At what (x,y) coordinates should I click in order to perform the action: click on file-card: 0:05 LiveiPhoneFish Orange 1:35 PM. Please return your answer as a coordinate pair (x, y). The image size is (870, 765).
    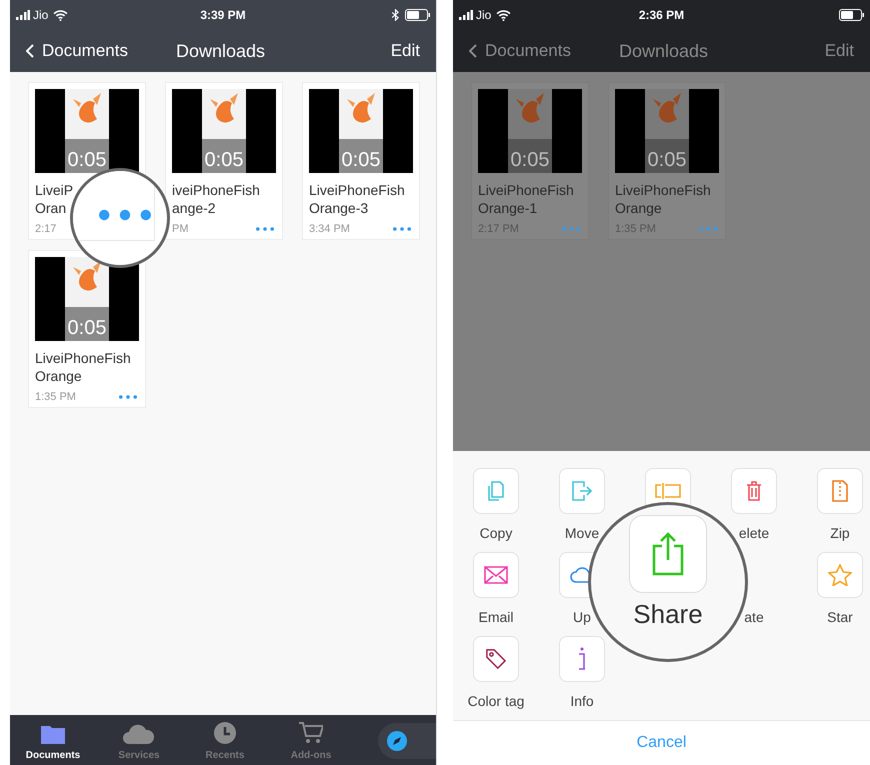
    Looking at the image, I should click on (87, 329).